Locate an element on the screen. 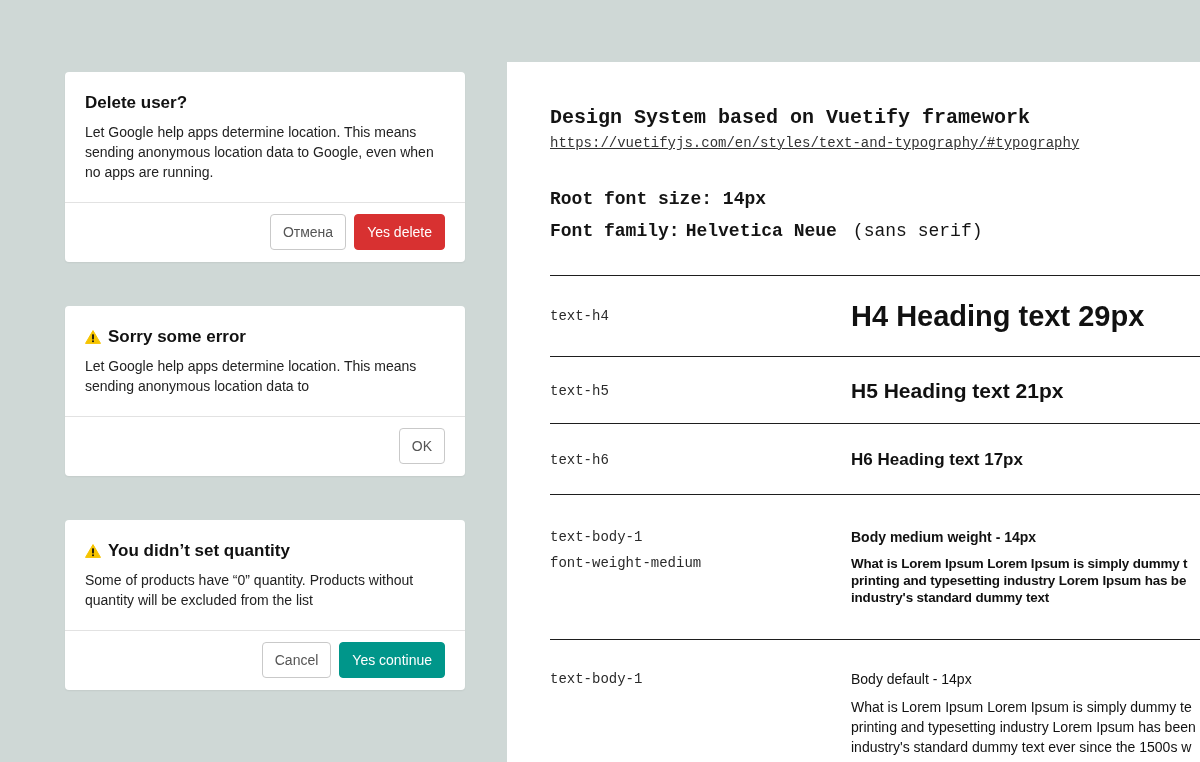  dialog-button: Yes continue is located at coordinates (392, 660).